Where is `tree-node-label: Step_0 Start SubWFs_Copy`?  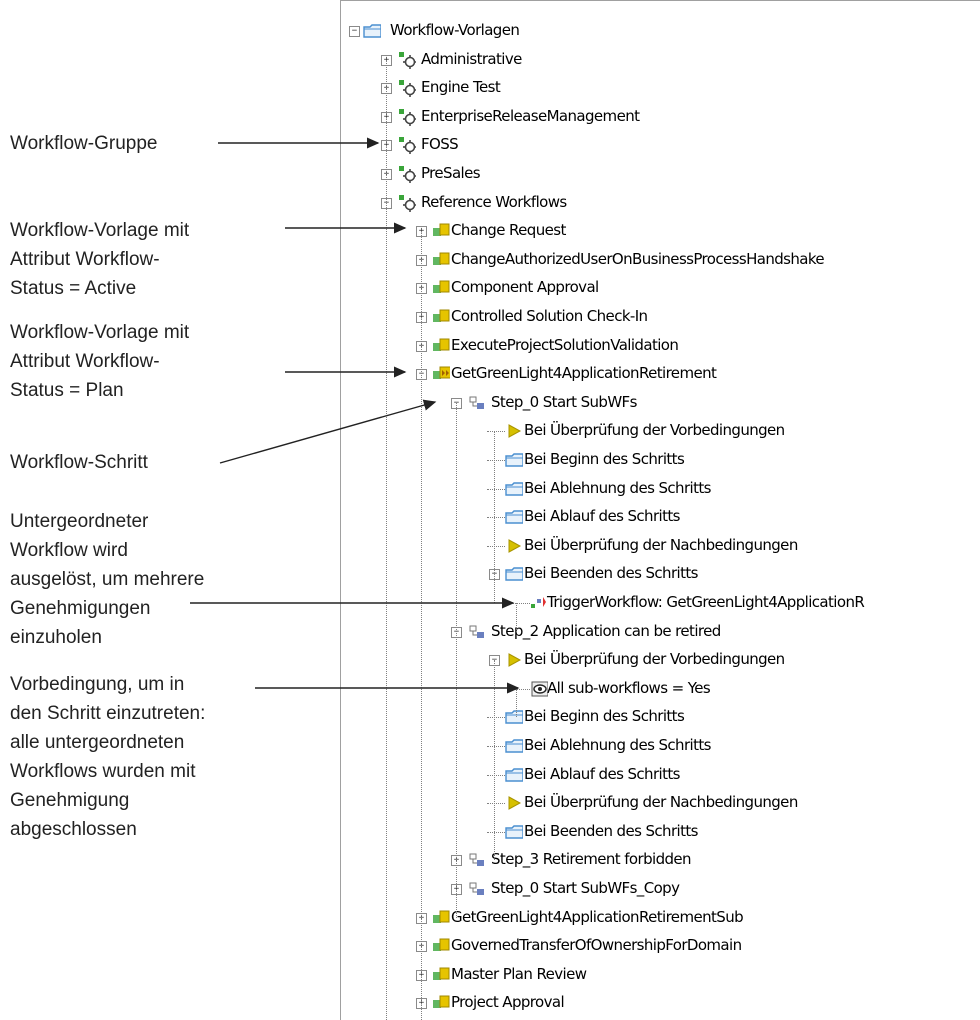 tree-node-label: Step_0 Start SubWFs_Copy is located at coordinates (585, 888).